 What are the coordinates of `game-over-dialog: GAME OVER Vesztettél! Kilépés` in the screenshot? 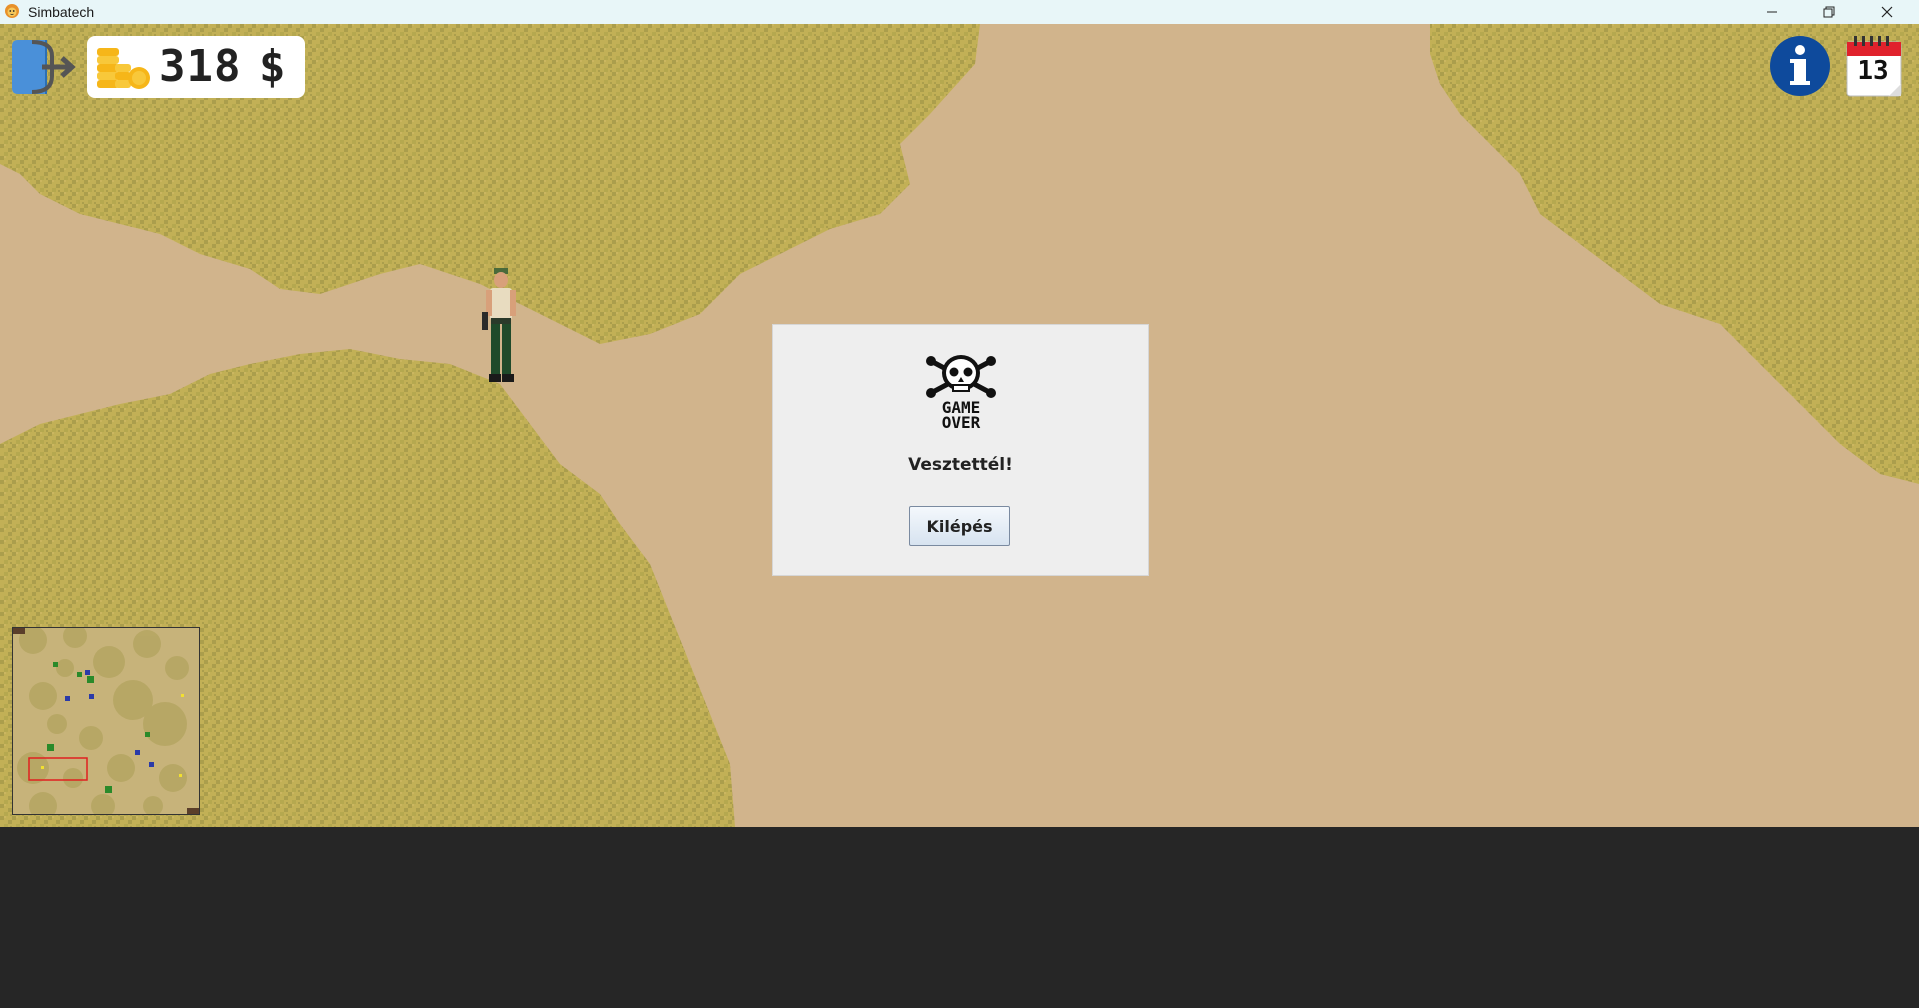 It's located at (960, 450).